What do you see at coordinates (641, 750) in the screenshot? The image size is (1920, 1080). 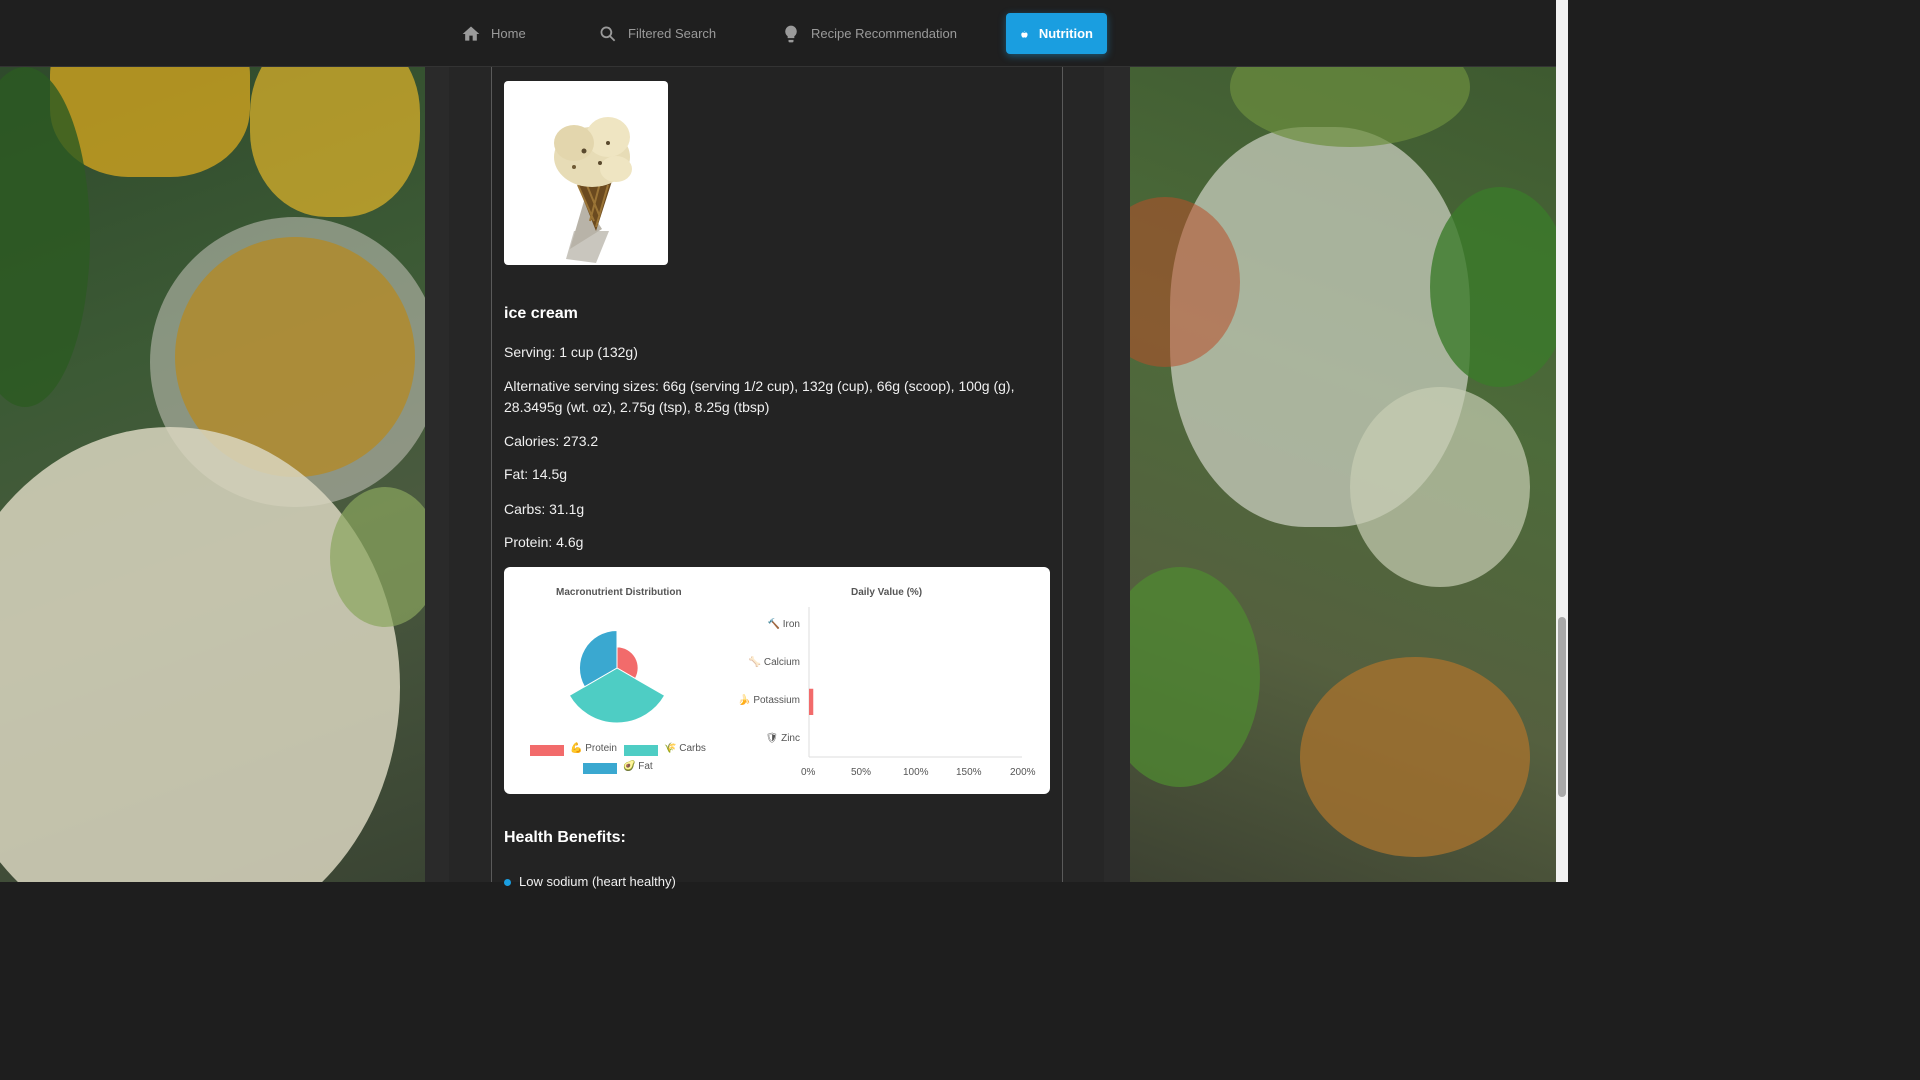 I see `legend-carbs-swatch` at bounding box center [641, 750].